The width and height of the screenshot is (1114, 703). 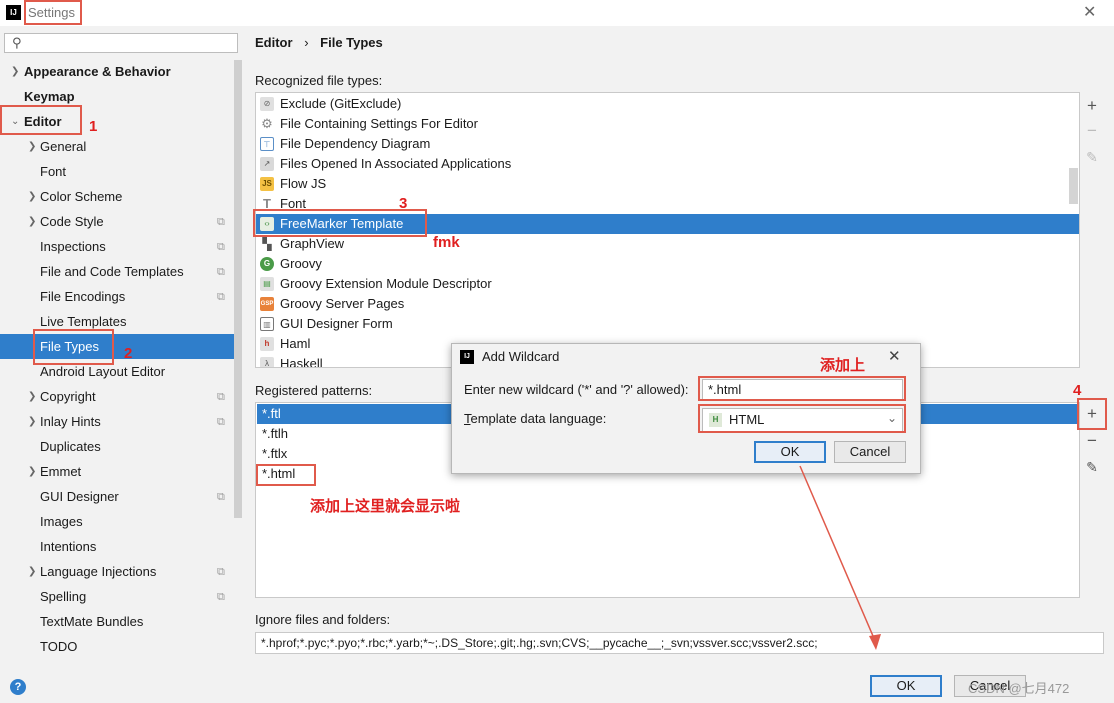 I want to click on annotation-arrow, so click(x=840, y=557).